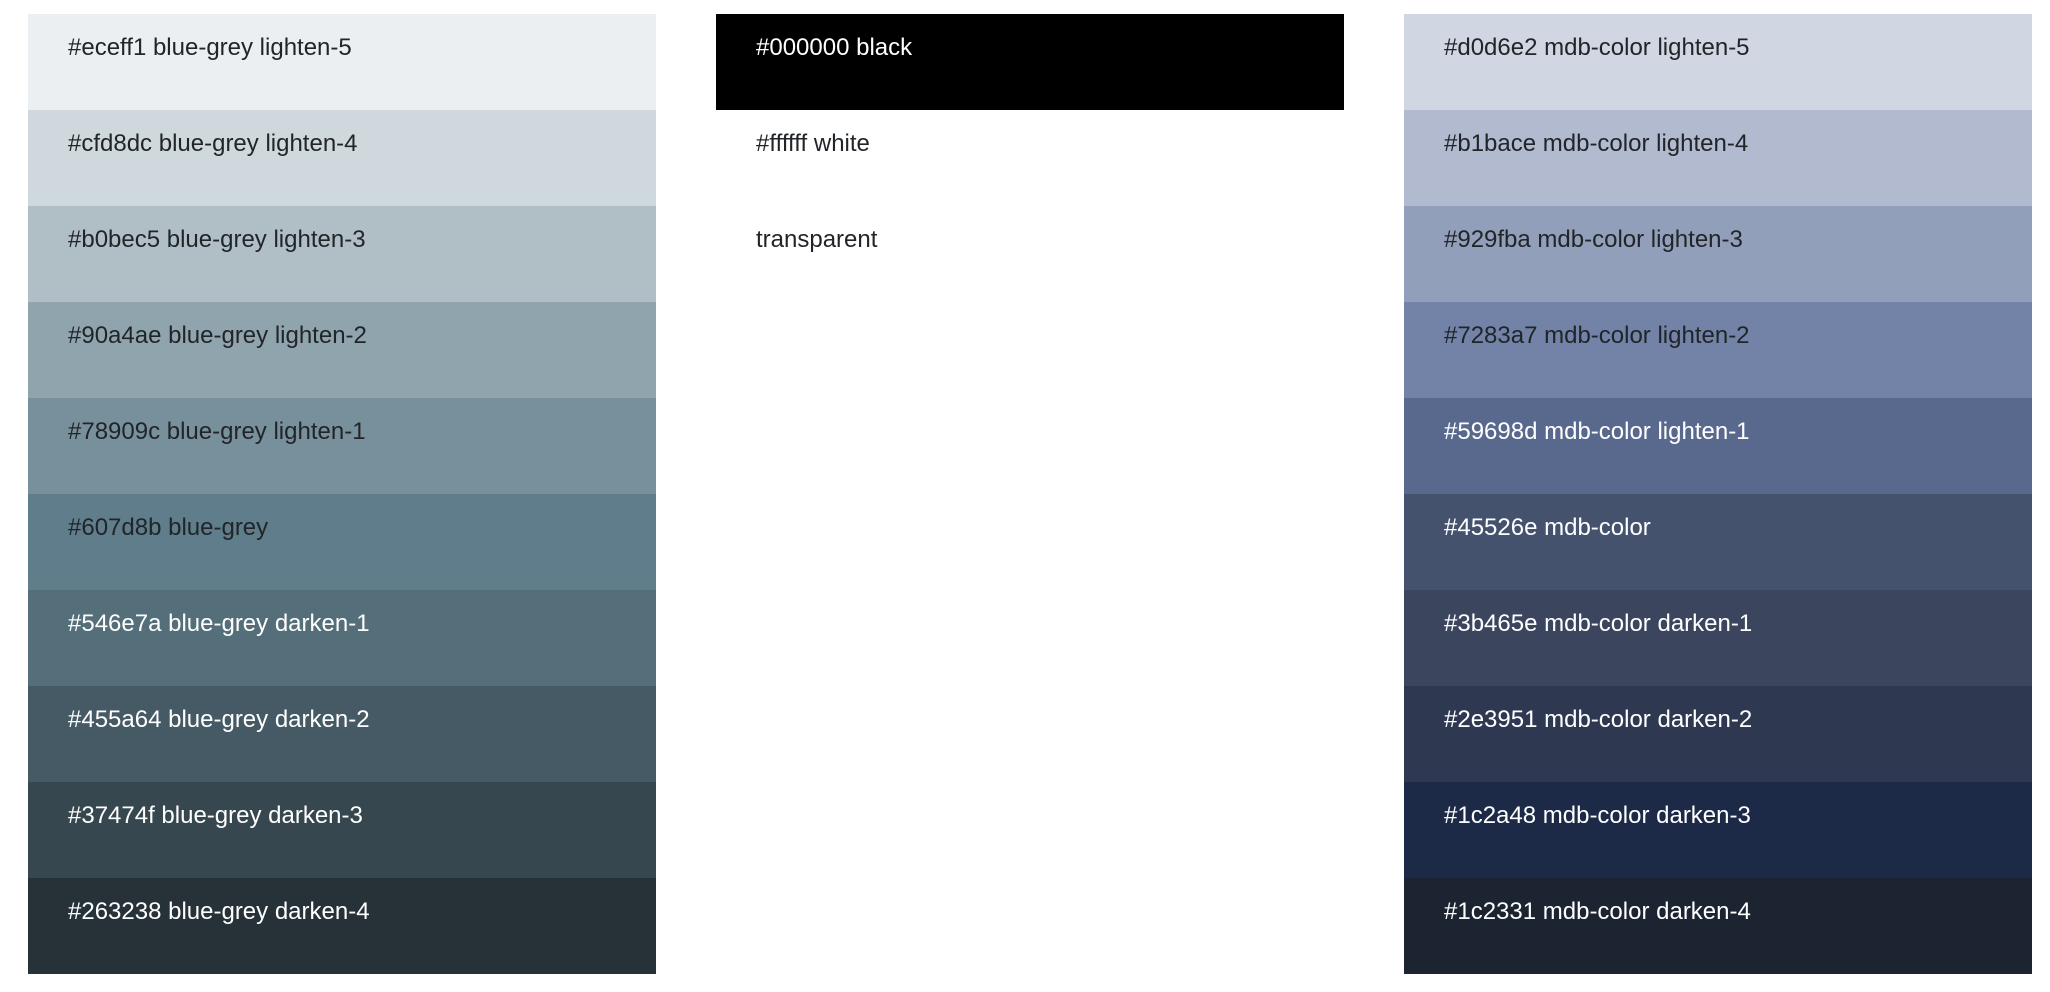  What do you see at coordinates (342, 350) in the screenshot?
I see `color-swatch: #90a4ae blue-grey lighten-2` at bounding box center [342, 350].